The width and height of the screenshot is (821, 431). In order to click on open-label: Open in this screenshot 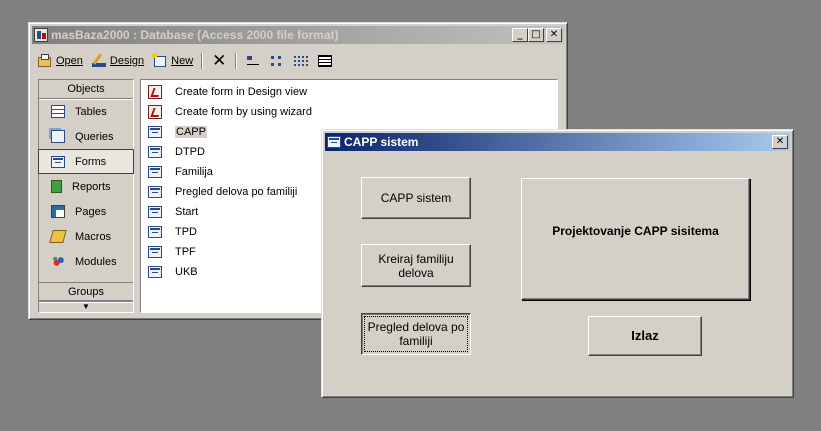, I will do `click(69, 61)`.